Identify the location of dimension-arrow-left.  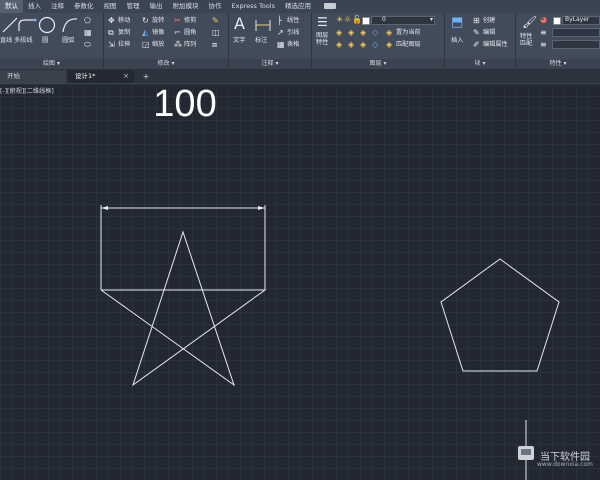
(104, 208).